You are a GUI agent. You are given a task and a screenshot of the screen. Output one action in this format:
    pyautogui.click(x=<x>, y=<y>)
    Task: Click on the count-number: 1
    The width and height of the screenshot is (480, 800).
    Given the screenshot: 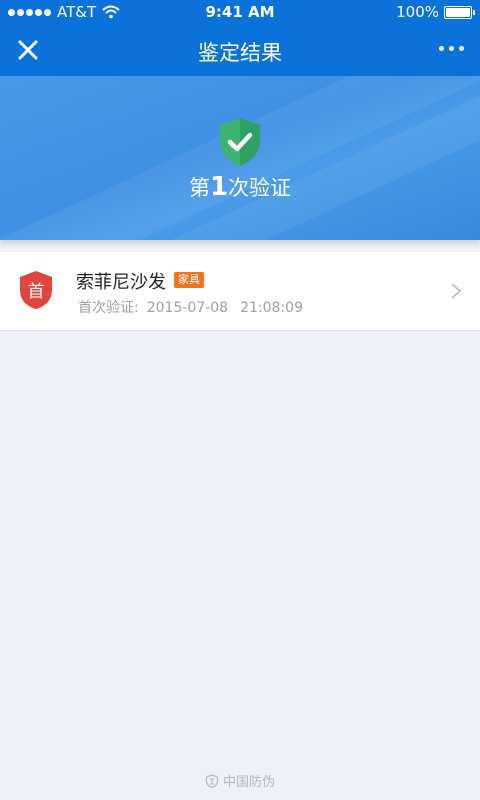 What is the action you would take?
    pyautogui.click(x=219, y=187)
    